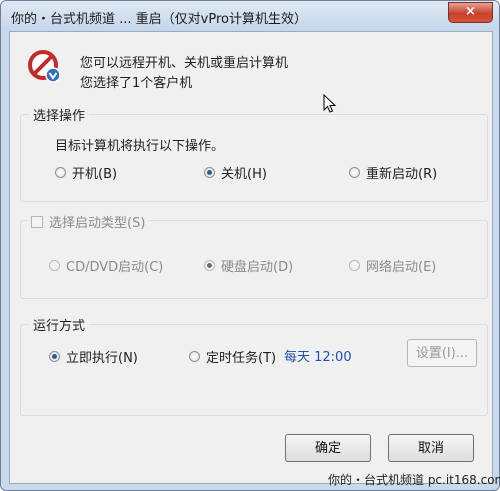 The height and width of the screenshot is (491, 500). I want to click on boot-type-checkbox: 选择启动类型(S), so click(88, 221).